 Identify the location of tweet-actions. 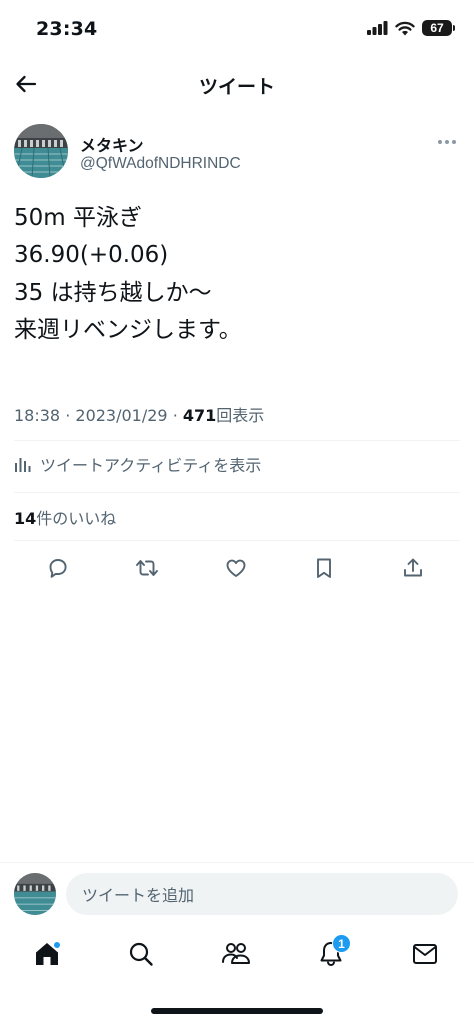
(237, 568).